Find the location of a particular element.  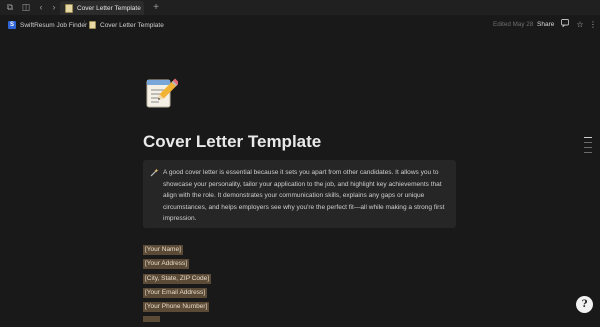

field-city-state-zip: [City, State, ZIP Code] is located at coordinates (177, 278).